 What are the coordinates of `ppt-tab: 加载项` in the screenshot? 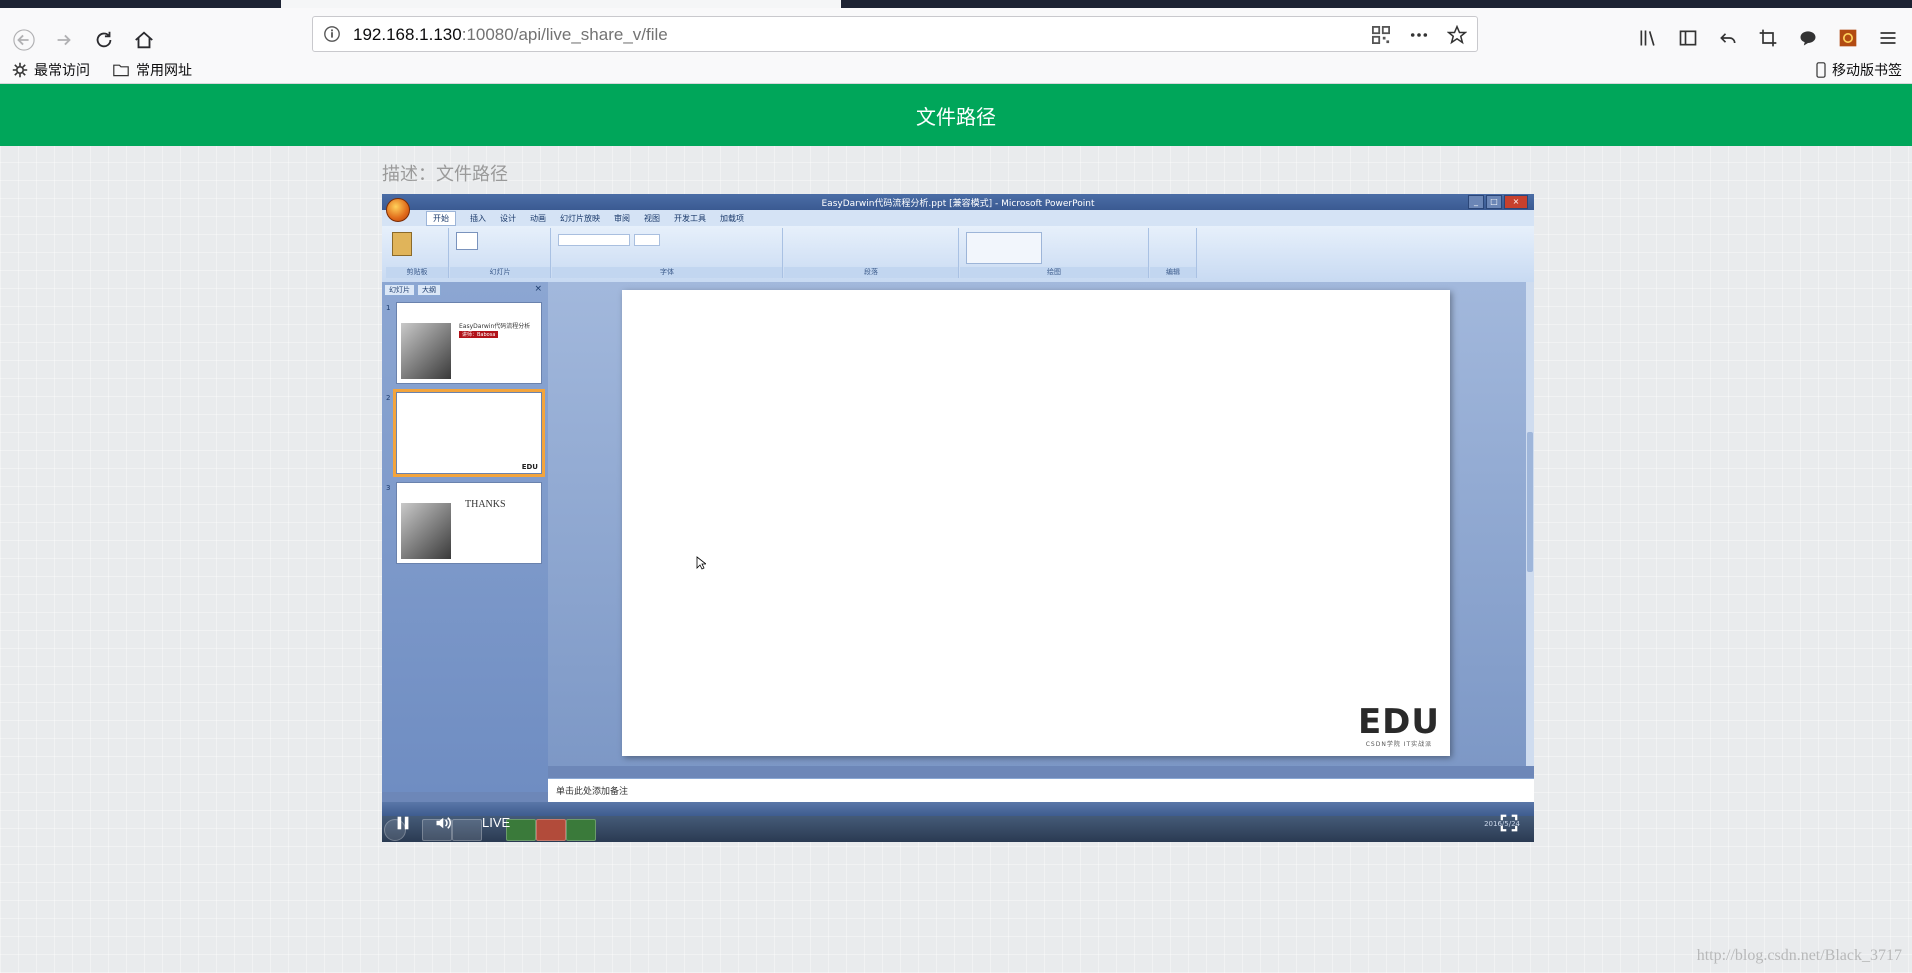 It's located at (732, 218).